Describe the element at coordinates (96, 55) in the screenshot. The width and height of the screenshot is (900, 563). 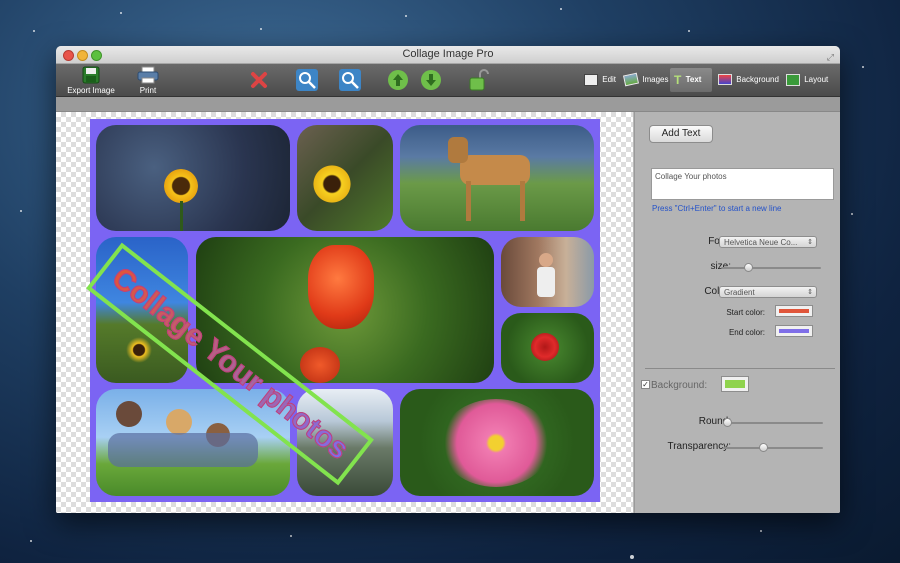
I see `zoom-window-button` at that location.